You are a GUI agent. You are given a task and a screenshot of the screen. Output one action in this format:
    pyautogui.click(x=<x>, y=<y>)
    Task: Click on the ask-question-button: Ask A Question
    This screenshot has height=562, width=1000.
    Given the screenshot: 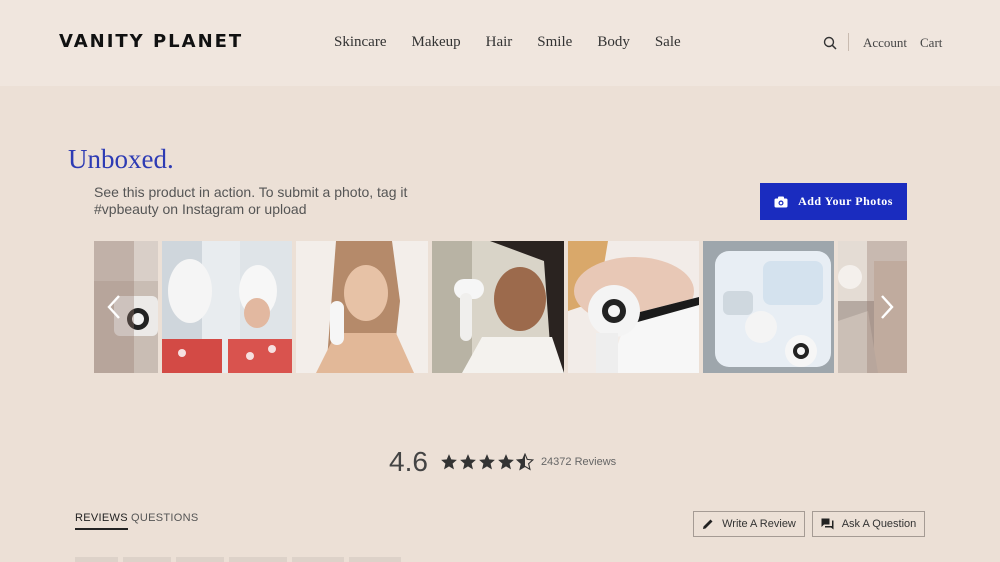 What is the action you would take?
    pyautogui.click(x=868, y=524)
    